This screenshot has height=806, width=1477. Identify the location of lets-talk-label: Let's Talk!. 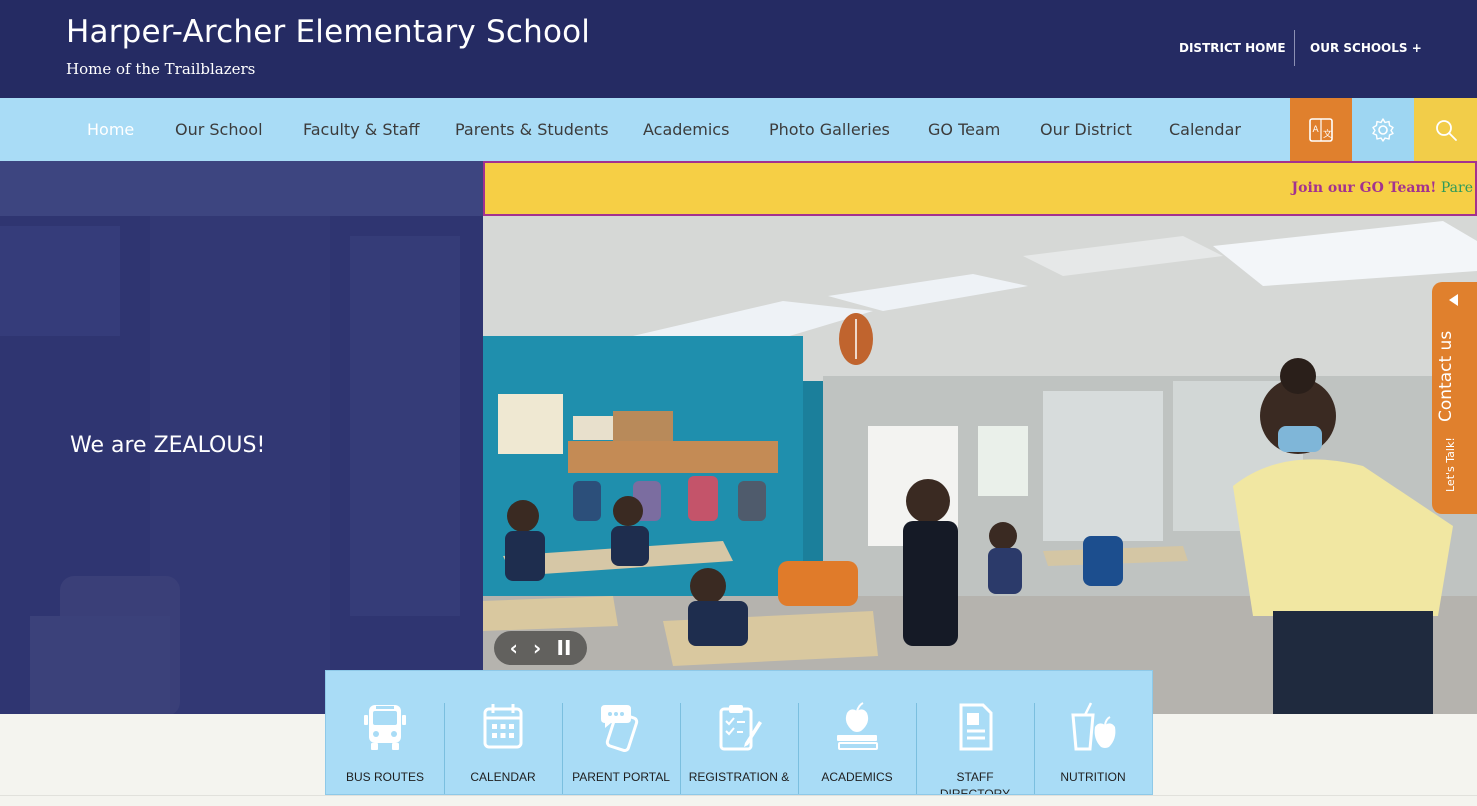
(1450, 464).